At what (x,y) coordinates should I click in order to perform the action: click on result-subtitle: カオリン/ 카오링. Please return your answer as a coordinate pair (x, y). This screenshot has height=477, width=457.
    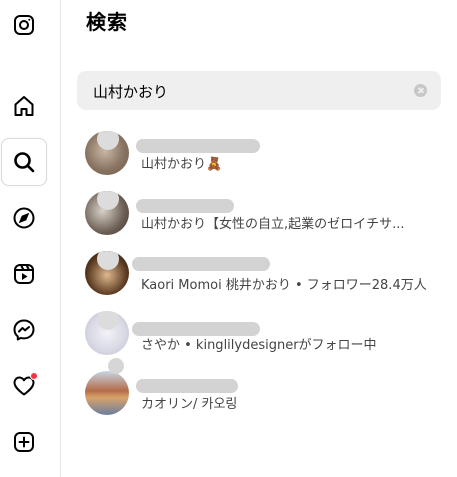
    Looking at the image, I should click on (189, 404).